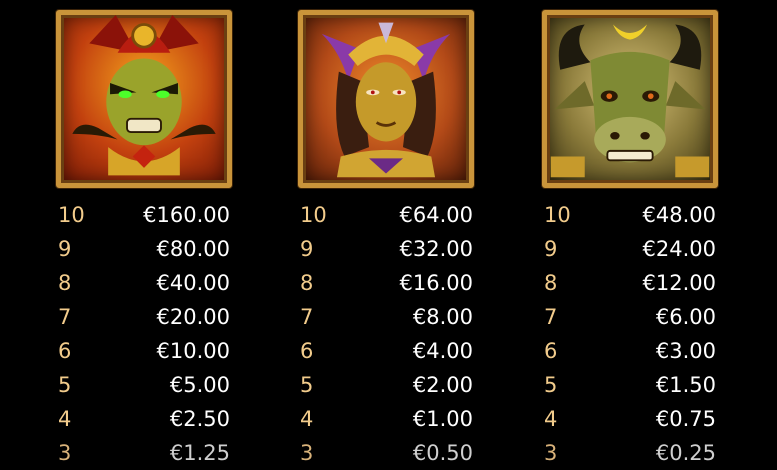 The image size is (777, 470). What do you see at coordinates (199, 385) in the screenshot?
I see `payout-amount: €5.00` at bounding box center [199, 385].